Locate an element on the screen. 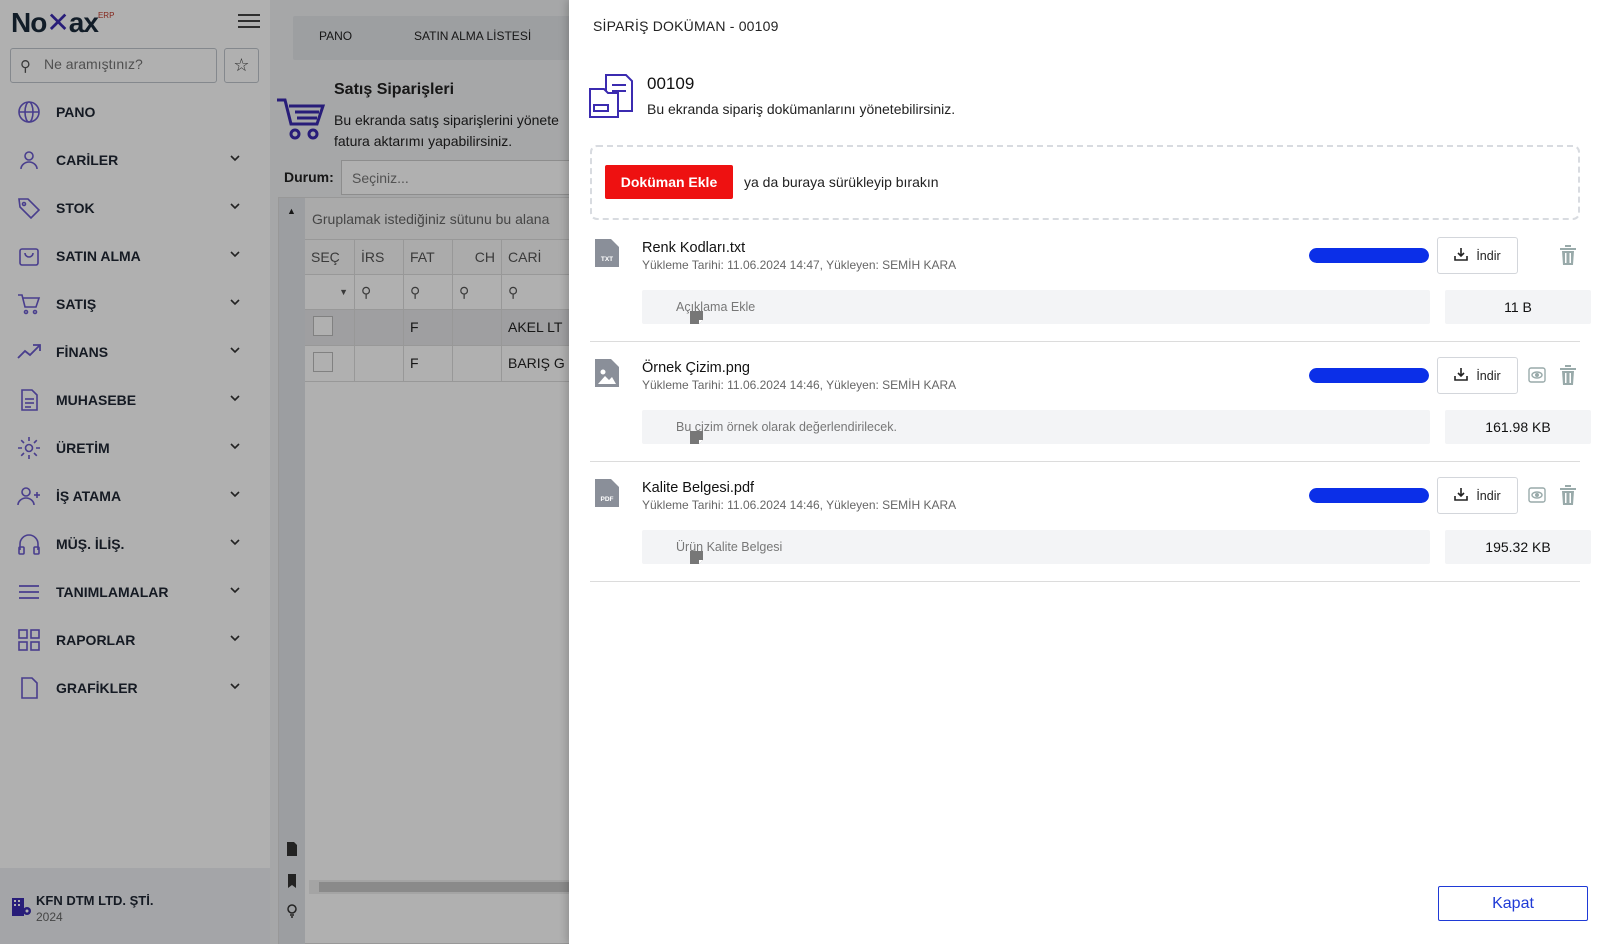  file-size: 161.98 KB is located at coordinates (1518, 427).